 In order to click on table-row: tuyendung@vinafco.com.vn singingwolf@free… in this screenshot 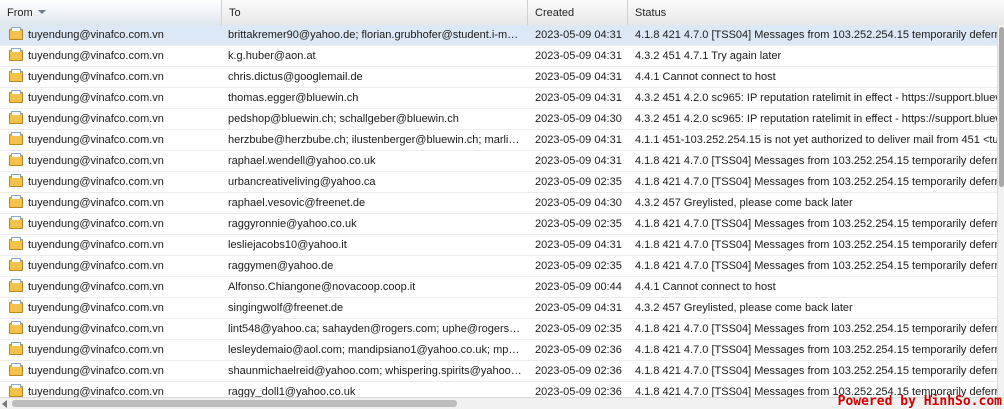, I will do `click(502, 308)`.